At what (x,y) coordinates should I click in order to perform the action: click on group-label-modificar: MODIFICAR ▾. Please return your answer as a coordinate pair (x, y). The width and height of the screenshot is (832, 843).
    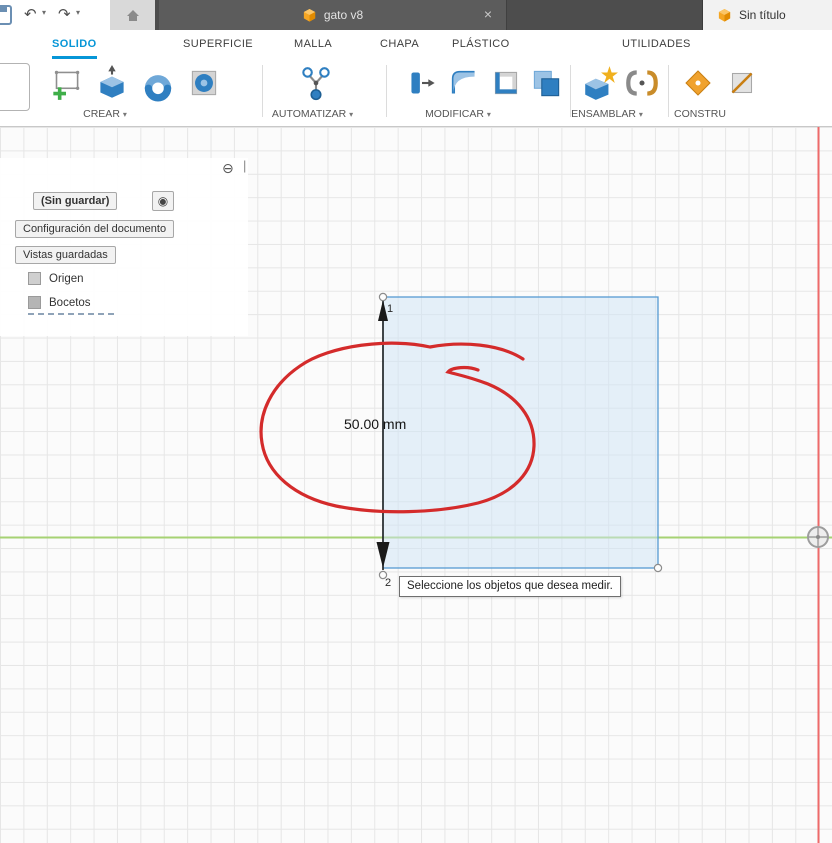
    Looking at the image, I should click on (458, 114).